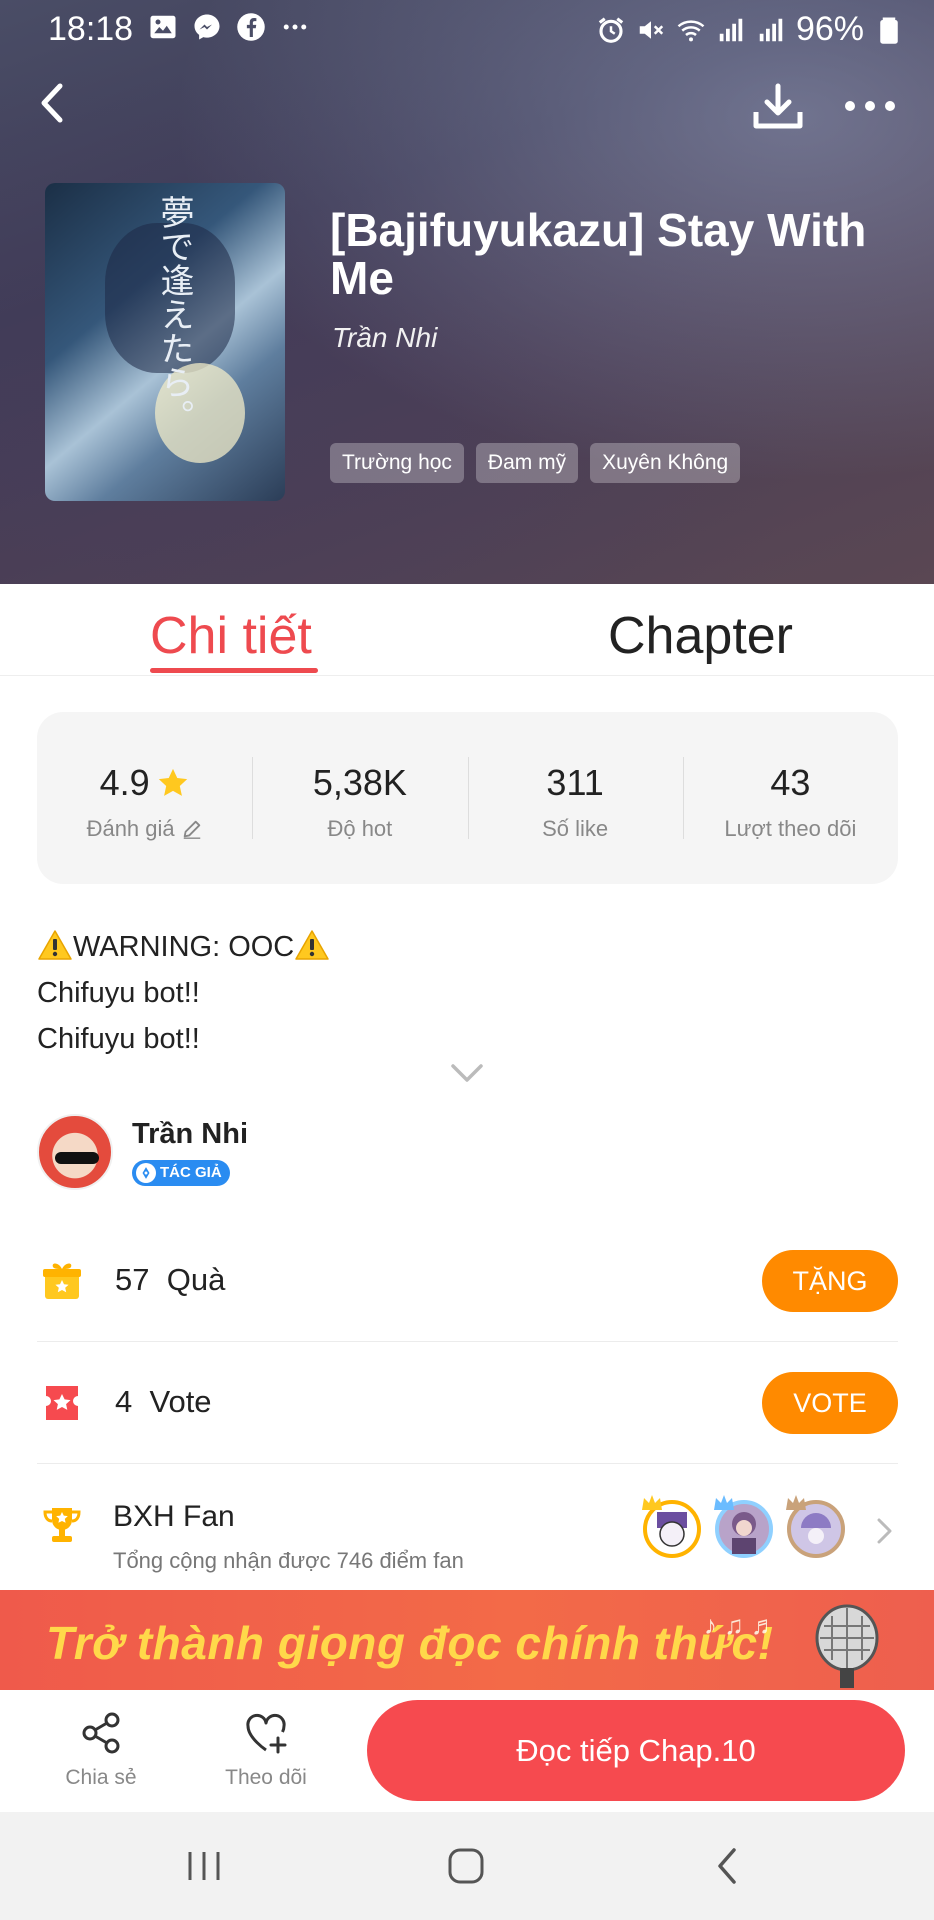  I want to click on book-description: WARNING: OOC Chifuyu bot!! Chifuyu bot!!, so click(183, 993).